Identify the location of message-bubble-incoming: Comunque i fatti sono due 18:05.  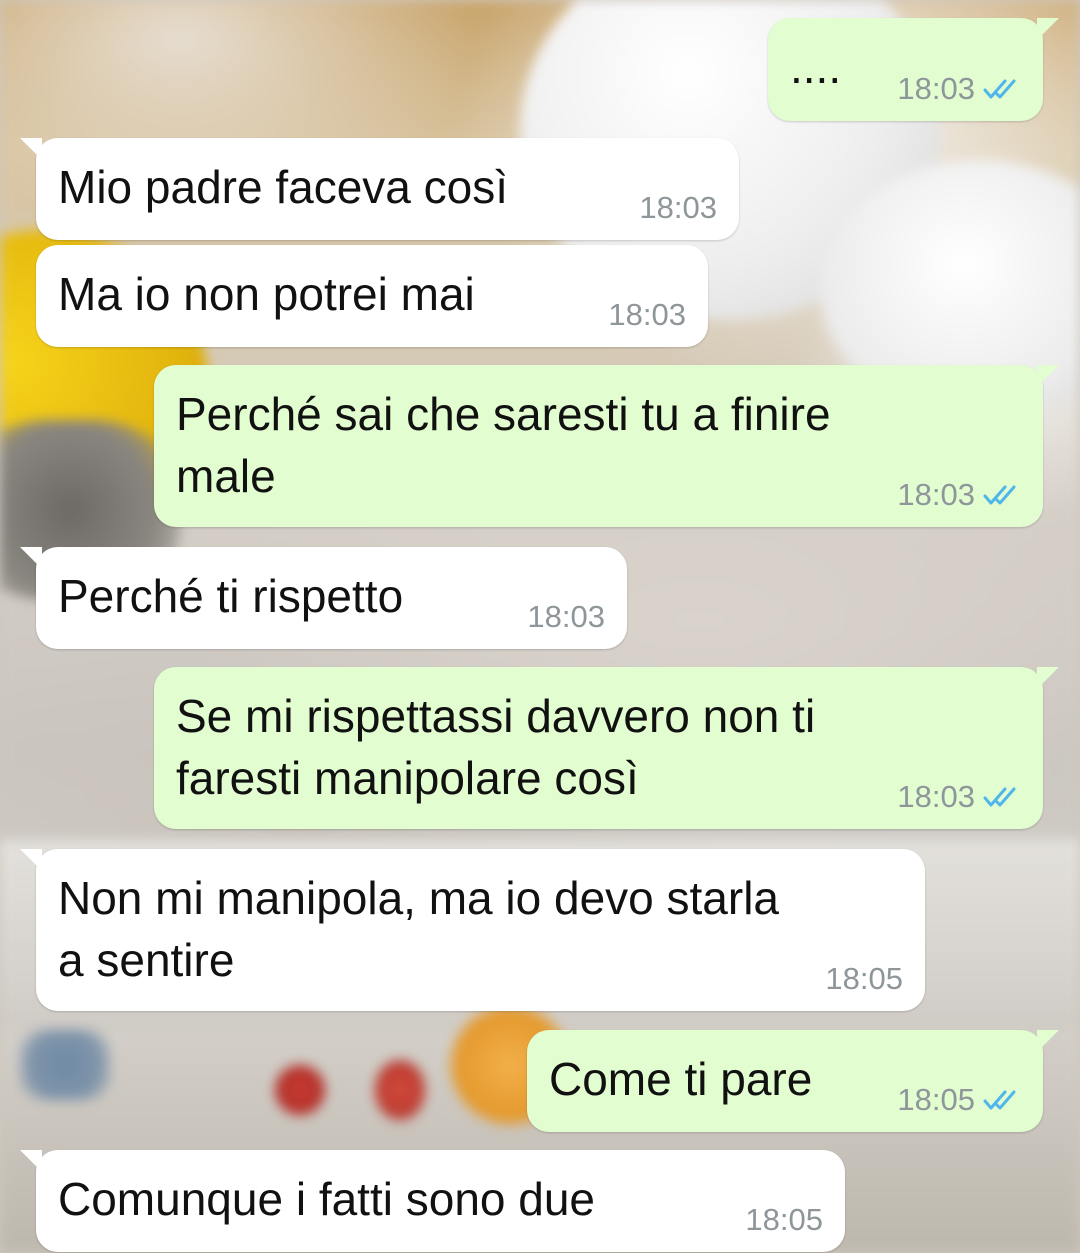
(432, 1201).